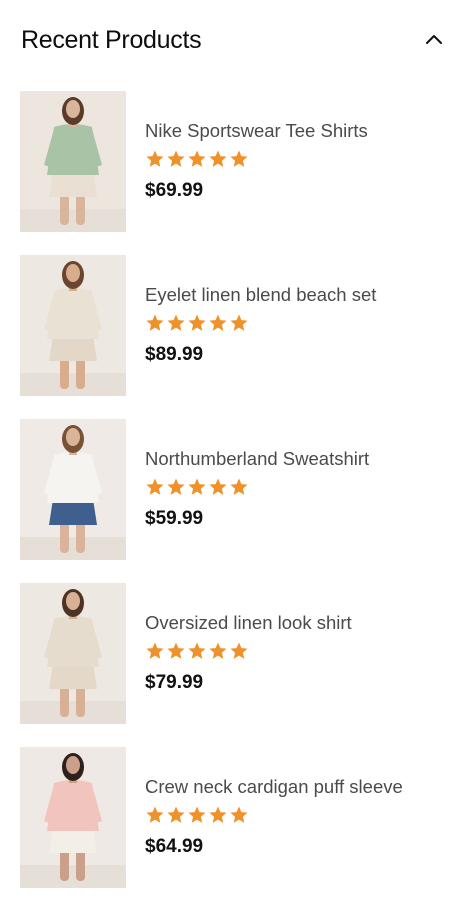  Describe the element at coordinates (174, 846) in the screenshot. I see `product-price: $64.99` at that location.